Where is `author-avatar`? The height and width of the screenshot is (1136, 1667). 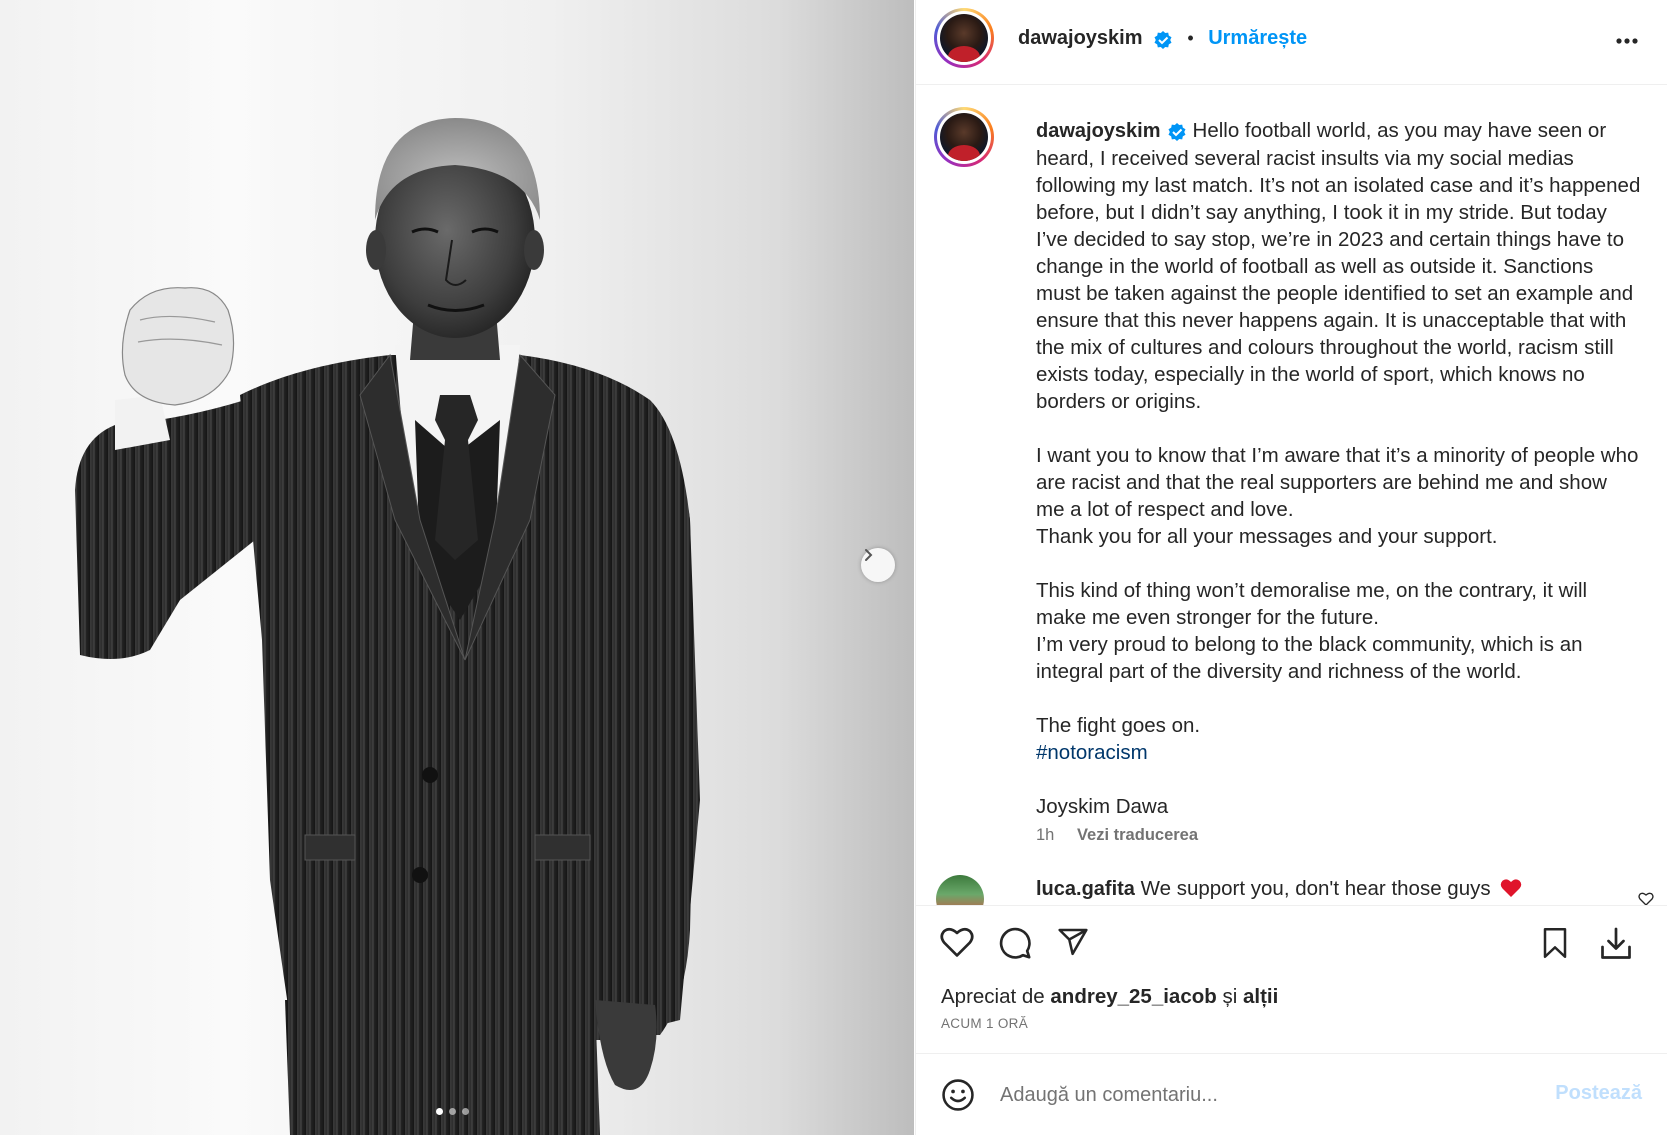
author-avatar is located at coordinates (964, 38).